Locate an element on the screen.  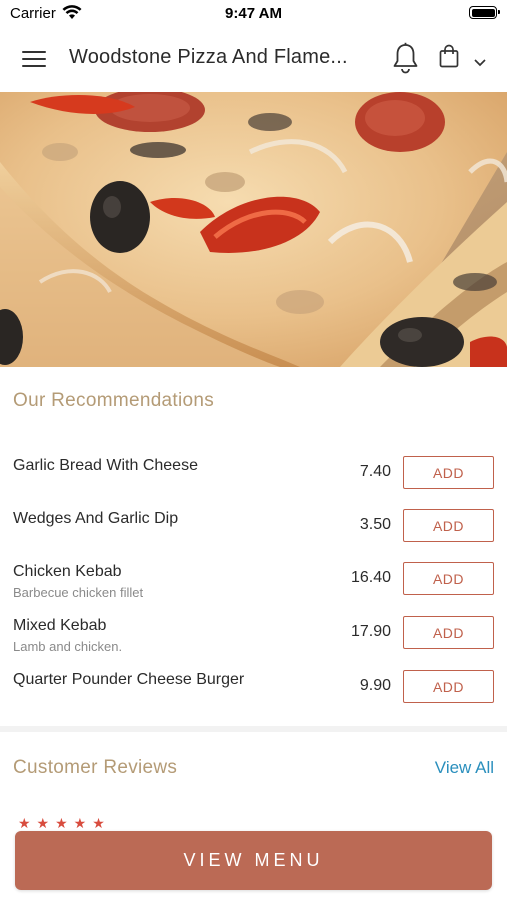
chevron-down-icon is located at coordinates (480, 63).